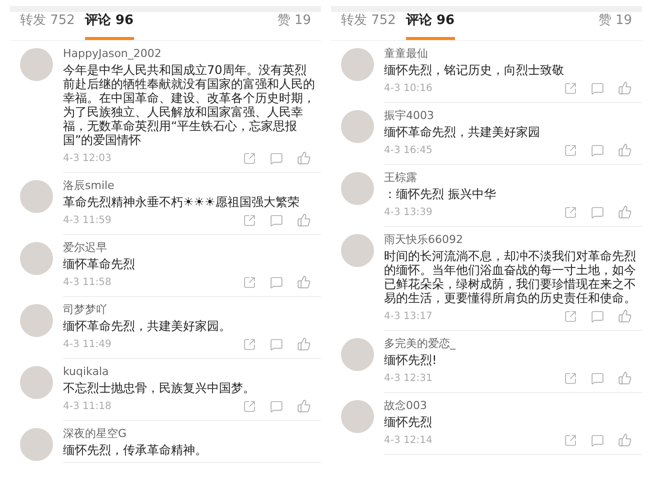 Image resolution: width=650 pixels, height=488 pixels. Describe the element at coordinates (511, 239) in the screenshot. I see `user-name: 雨天快乐66092` at that location.